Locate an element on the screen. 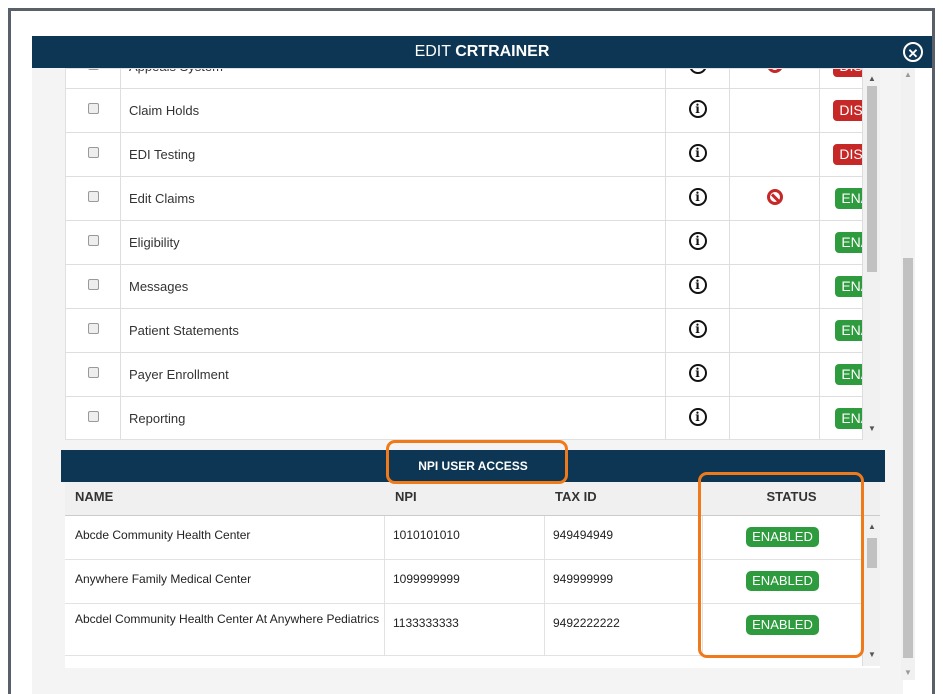 This screenshot has width=943, height=694. service-name: Reporting is located at coordinates (393, 418).